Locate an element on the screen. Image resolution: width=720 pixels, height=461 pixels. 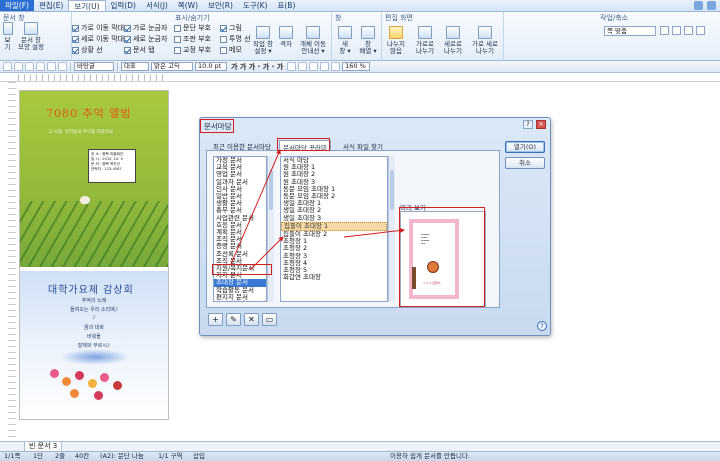
justify-icon is located at coordinates (336, 66).